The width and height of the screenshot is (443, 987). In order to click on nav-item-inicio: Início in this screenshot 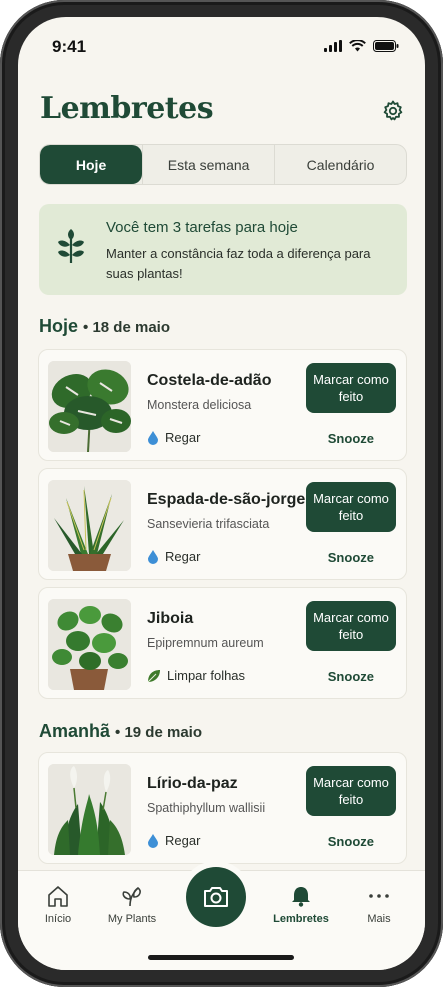, I will do `click(58, 905)`.